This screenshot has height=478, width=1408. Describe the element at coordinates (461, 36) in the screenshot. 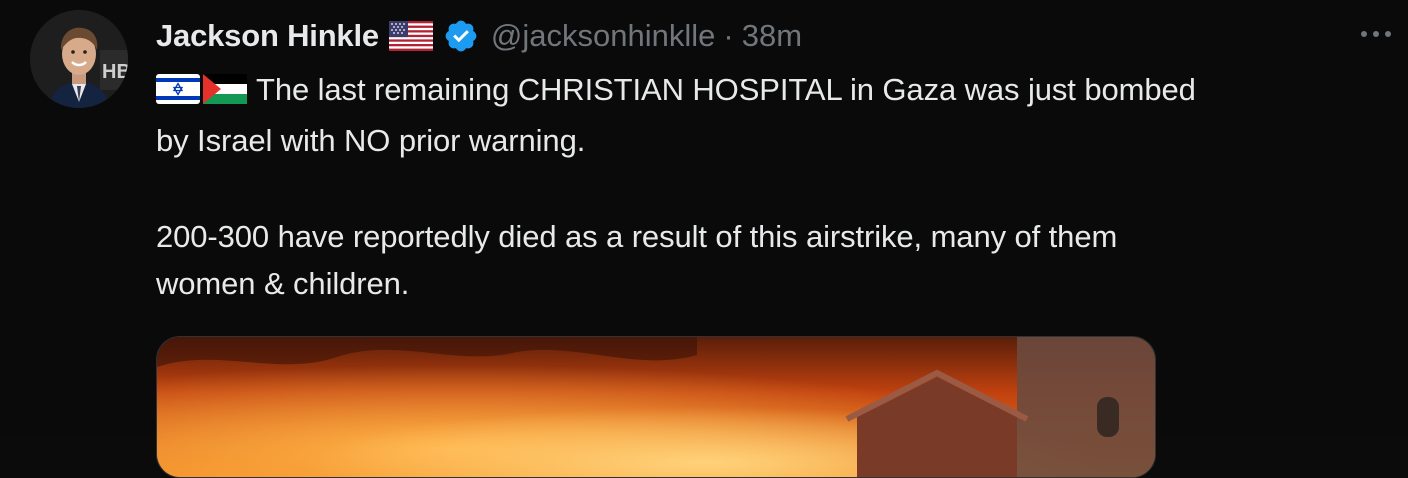

I see `verified-badge-icon` at that location.